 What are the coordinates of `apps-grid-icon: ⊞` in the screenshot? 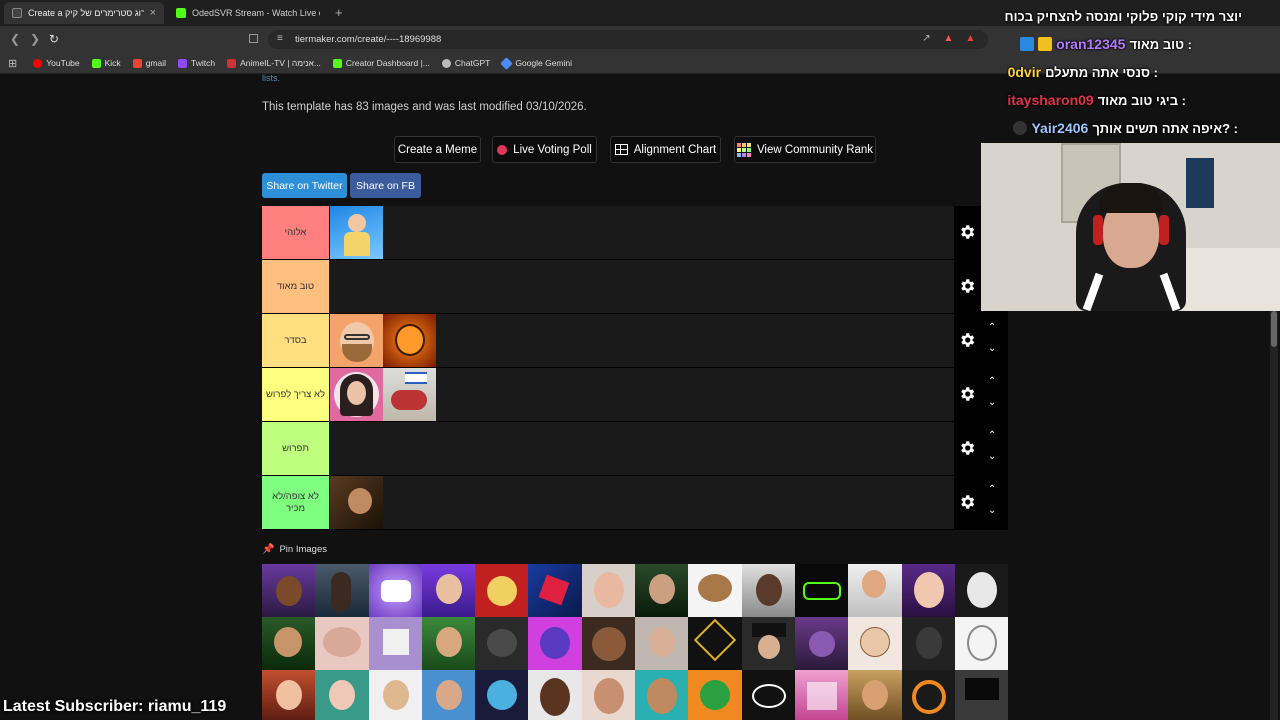 It's located at (12, 63).